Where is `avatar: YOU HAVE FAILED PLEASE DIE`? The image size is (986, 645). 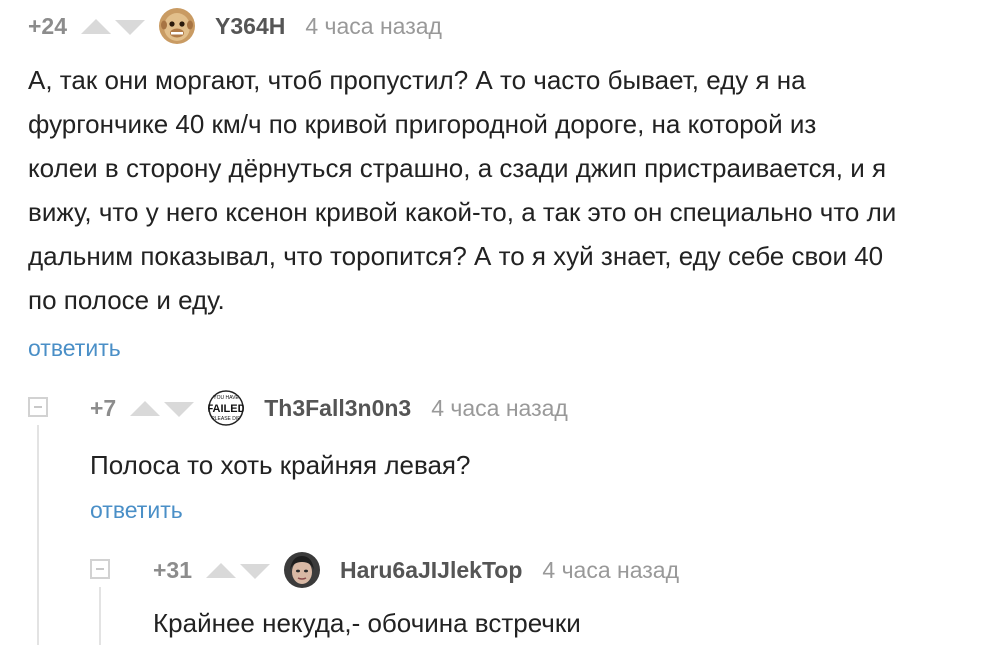 avatar: YOU HAVE FAILED PLEASE DIE is located at coordinates (226, 408).